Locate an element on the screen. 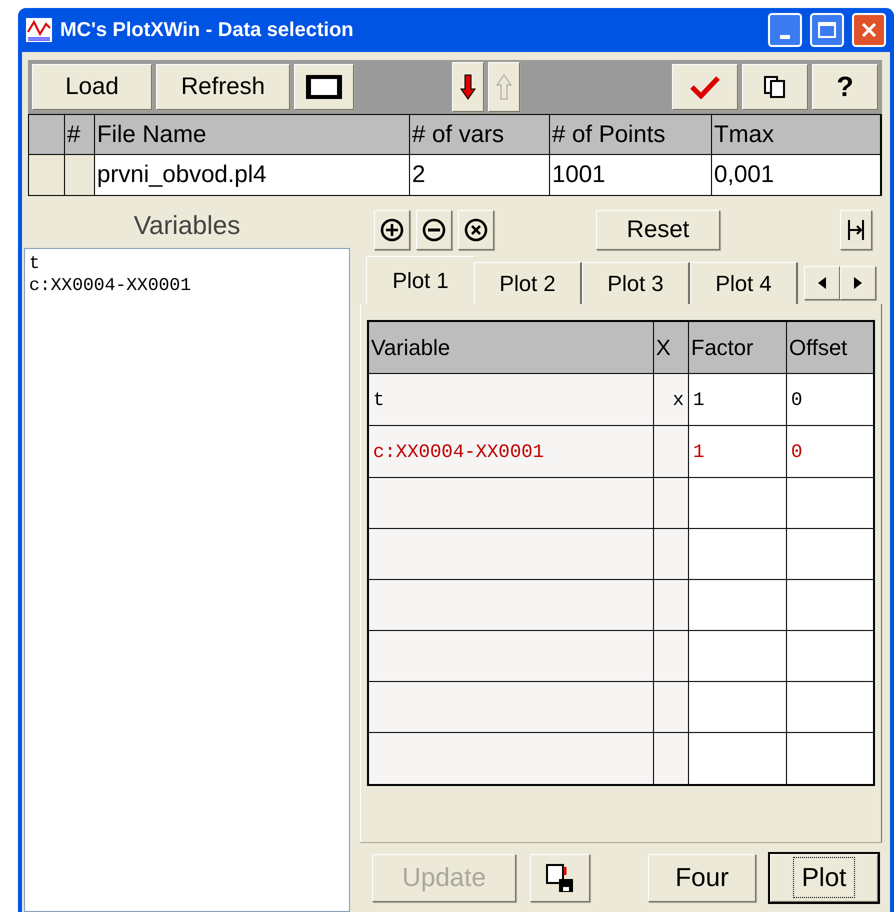  arrow-up-icon is located at coordinates (504, 87).